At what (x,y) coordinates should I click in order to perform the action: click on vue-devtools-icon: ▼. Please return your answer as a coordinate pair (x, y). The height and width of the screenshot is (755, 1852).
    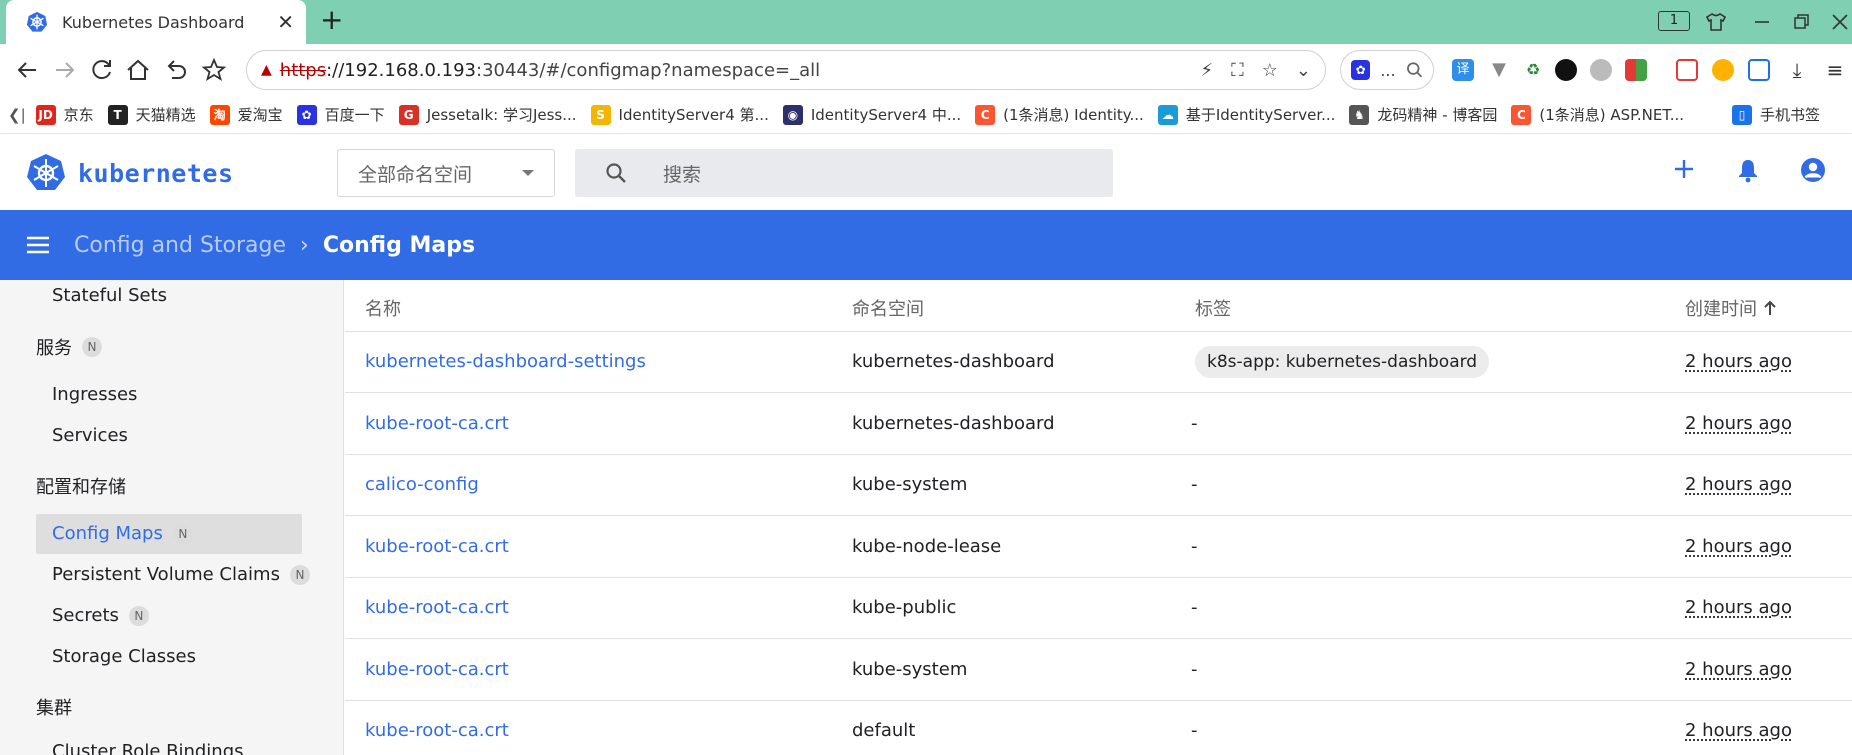
    Looking at the image, I should click on (1499, 70).